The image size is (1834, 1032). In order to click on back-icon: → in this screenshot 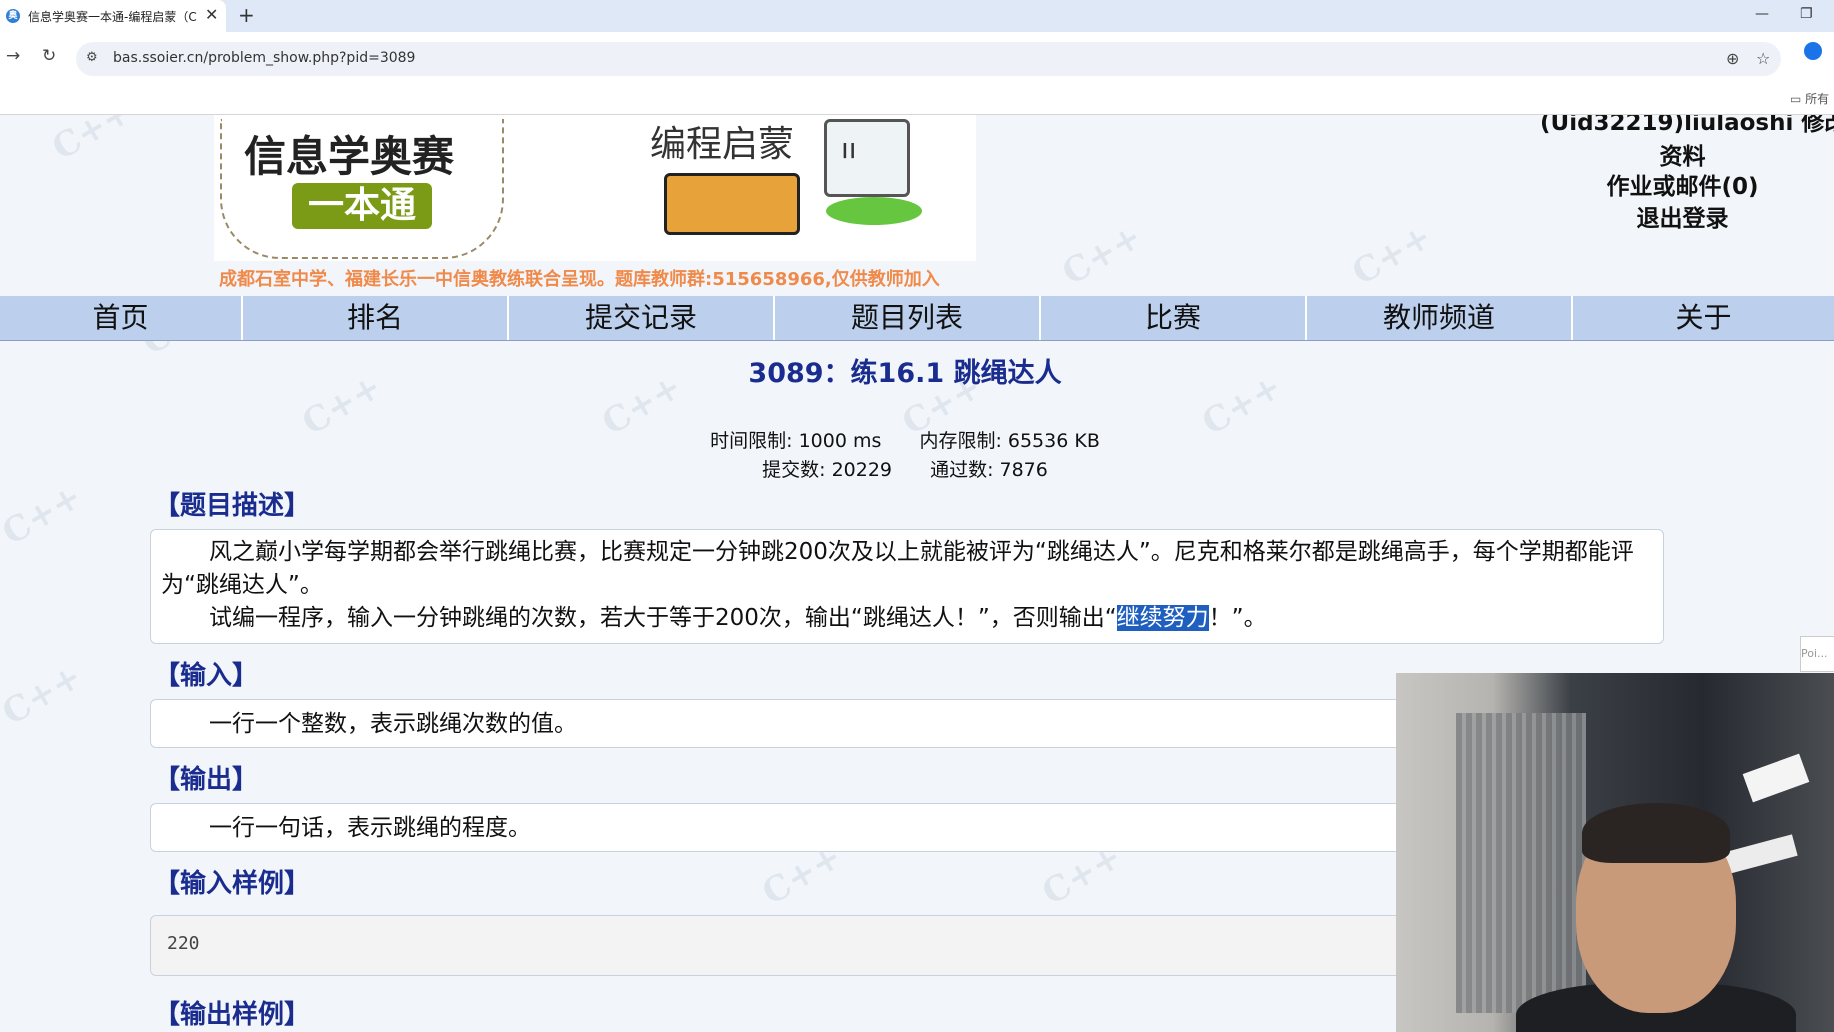, I will do `click(13, 56)`.